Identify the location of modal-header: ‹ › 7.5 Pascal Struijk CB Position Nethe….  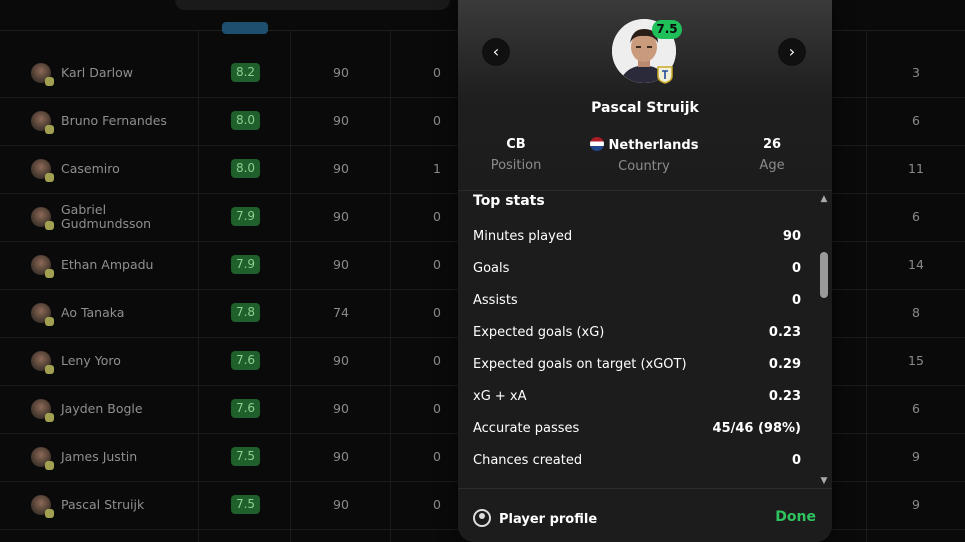
(645, 95).